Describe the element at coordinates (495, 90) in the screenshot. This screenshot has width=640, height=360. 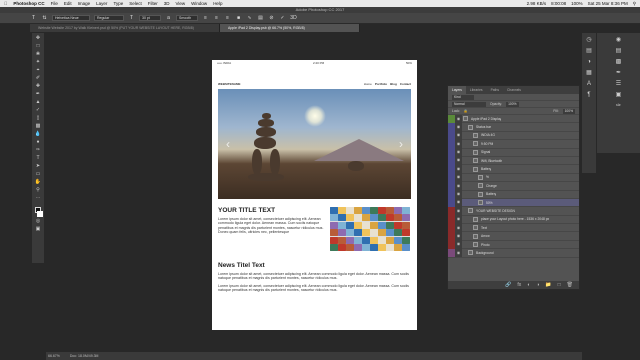
I see `tab-paths: Paths` at that location.